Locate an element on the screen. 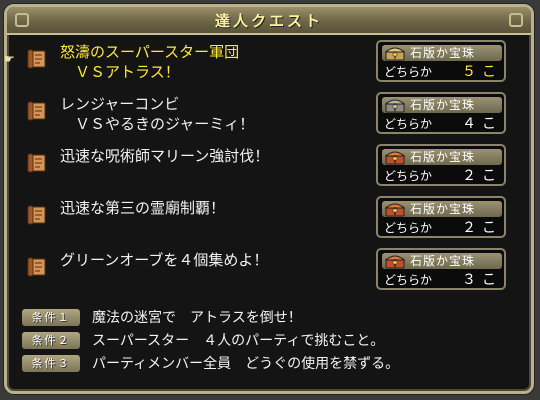 Image resolution: width=540 pixels, height=400 pixels. quest-title: 迅速な呪術師マリーン強討伐！ is located at coordinates (165, 156).